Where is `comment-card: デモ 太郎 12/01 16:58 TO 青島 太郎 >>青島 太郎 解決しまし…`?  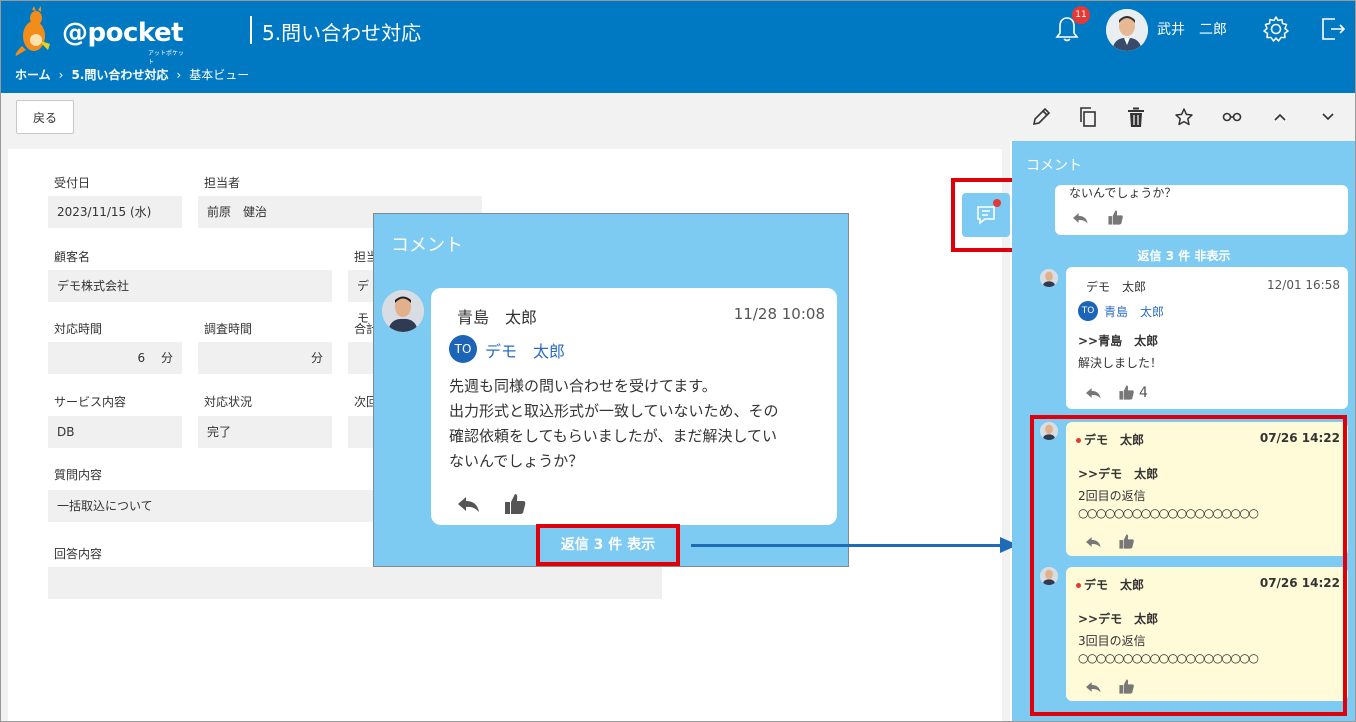
comment-card: デモ 太郎 12/01 16:58 TO 青島 太郎 >>青島 太郎 解決しまし… is located at coordinates (1207, 338).